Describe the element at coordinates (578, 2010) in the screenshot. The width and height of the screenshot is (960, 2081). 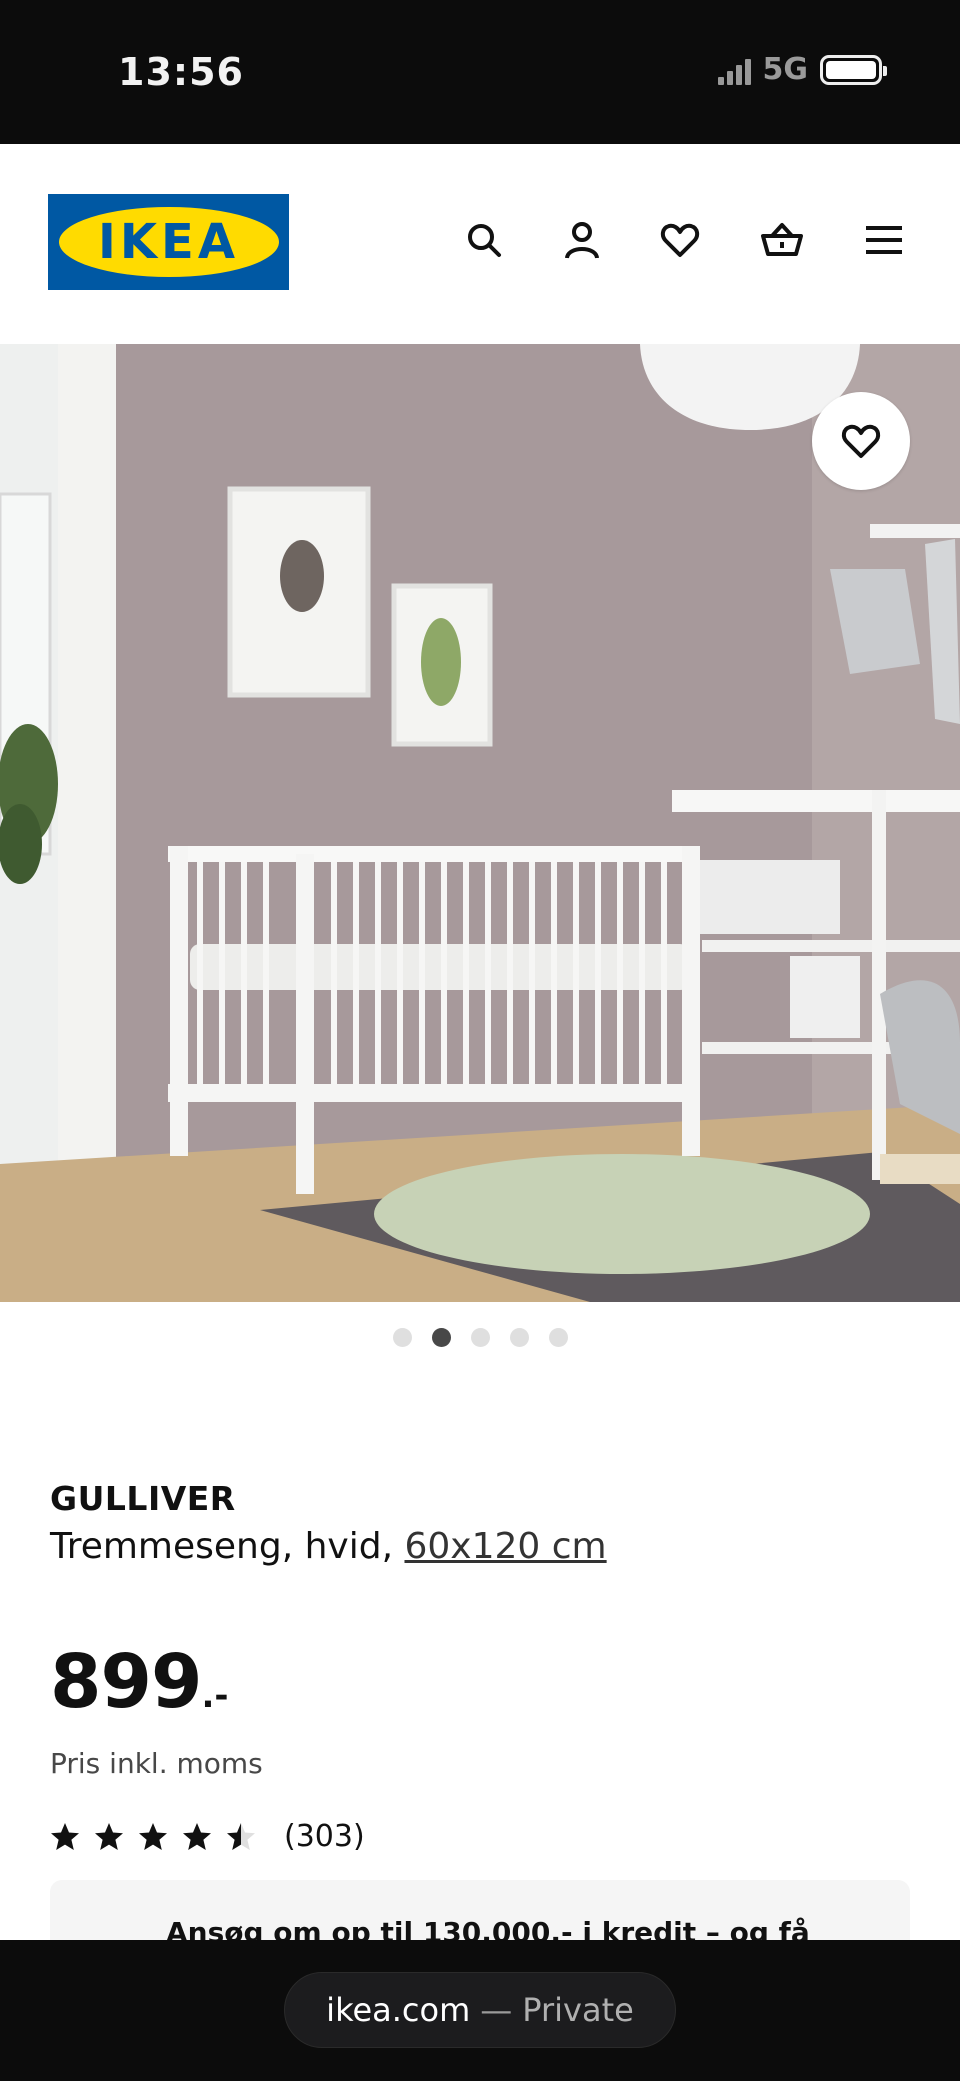
I see `browsing-mode: Private` at that location.